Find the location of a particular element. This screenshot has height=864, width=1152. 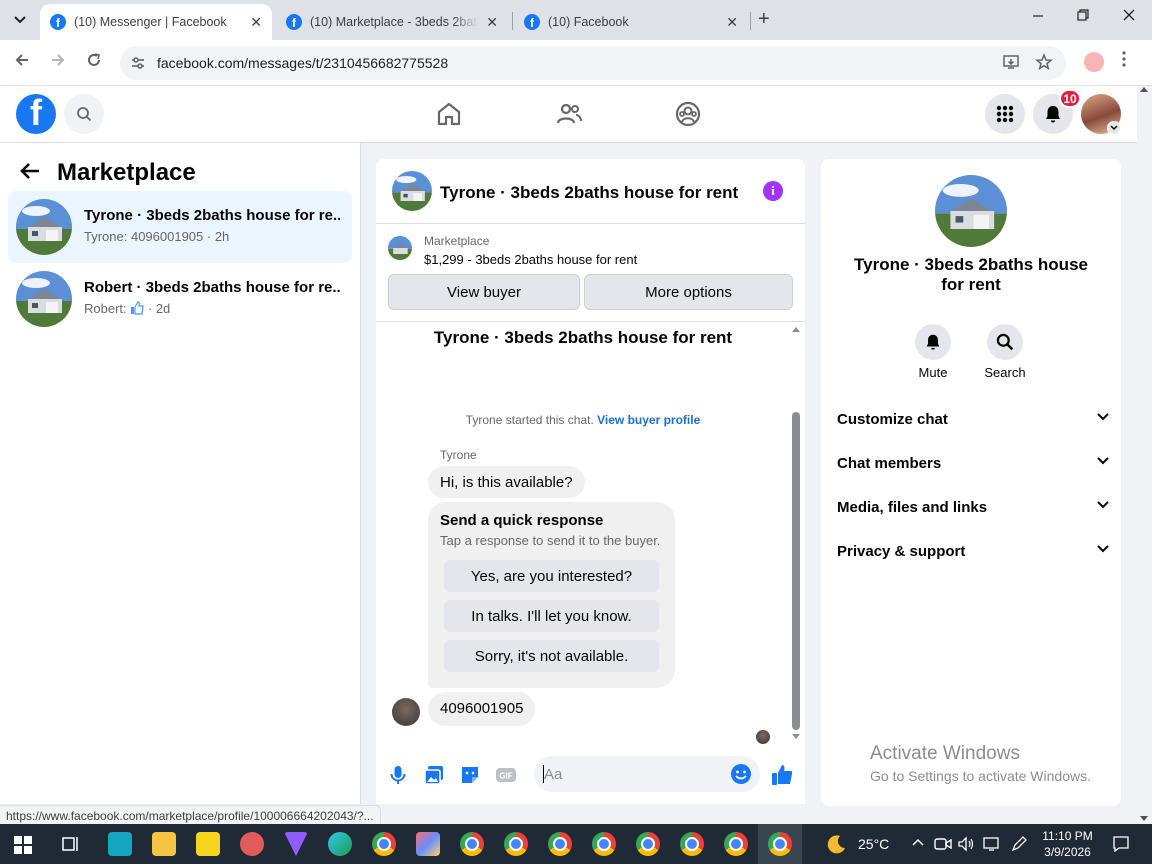

page-scrollbar is located at coordinates (1144, 455).